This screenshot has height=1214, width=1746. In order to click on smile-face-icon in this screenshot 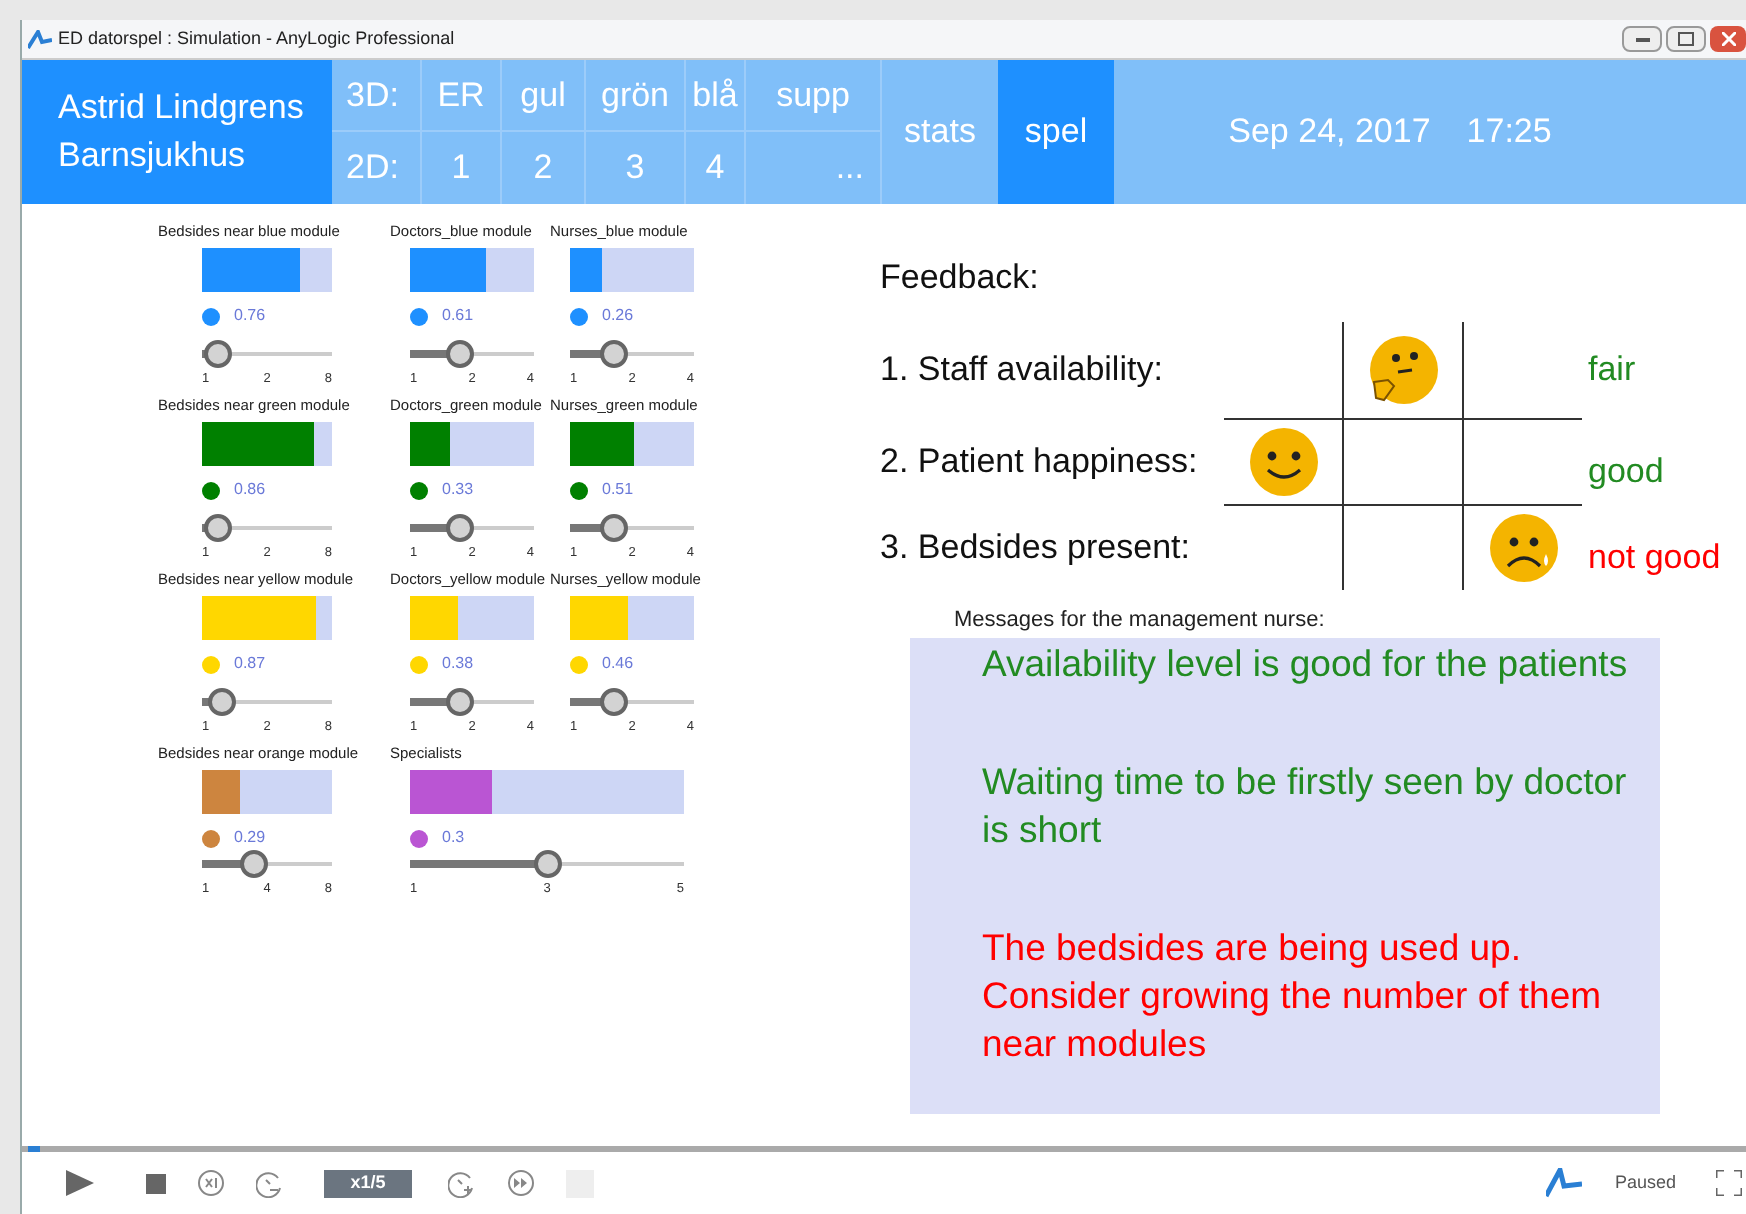, I will do `click(1283, 462)`.